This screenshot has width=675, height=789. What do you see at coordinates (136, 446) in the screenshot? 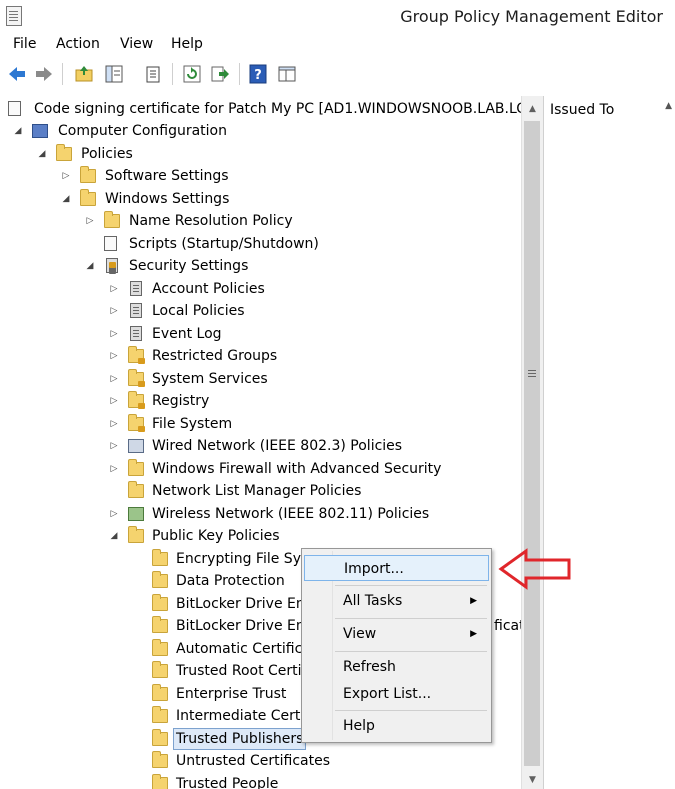
I see `wired-network-icon` at bounding box center [136, 446].